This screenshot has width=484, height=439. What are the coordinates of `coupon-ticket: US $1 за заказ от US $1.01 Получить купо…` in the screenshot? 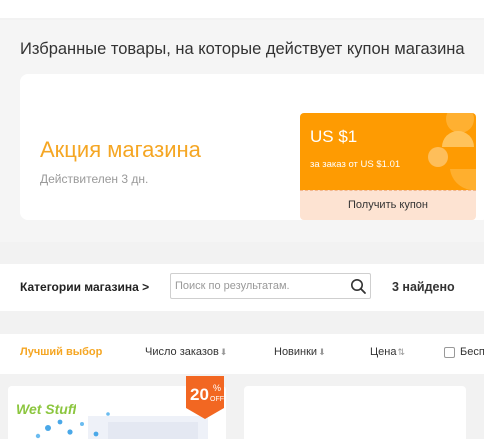 It's located at (388, 166).